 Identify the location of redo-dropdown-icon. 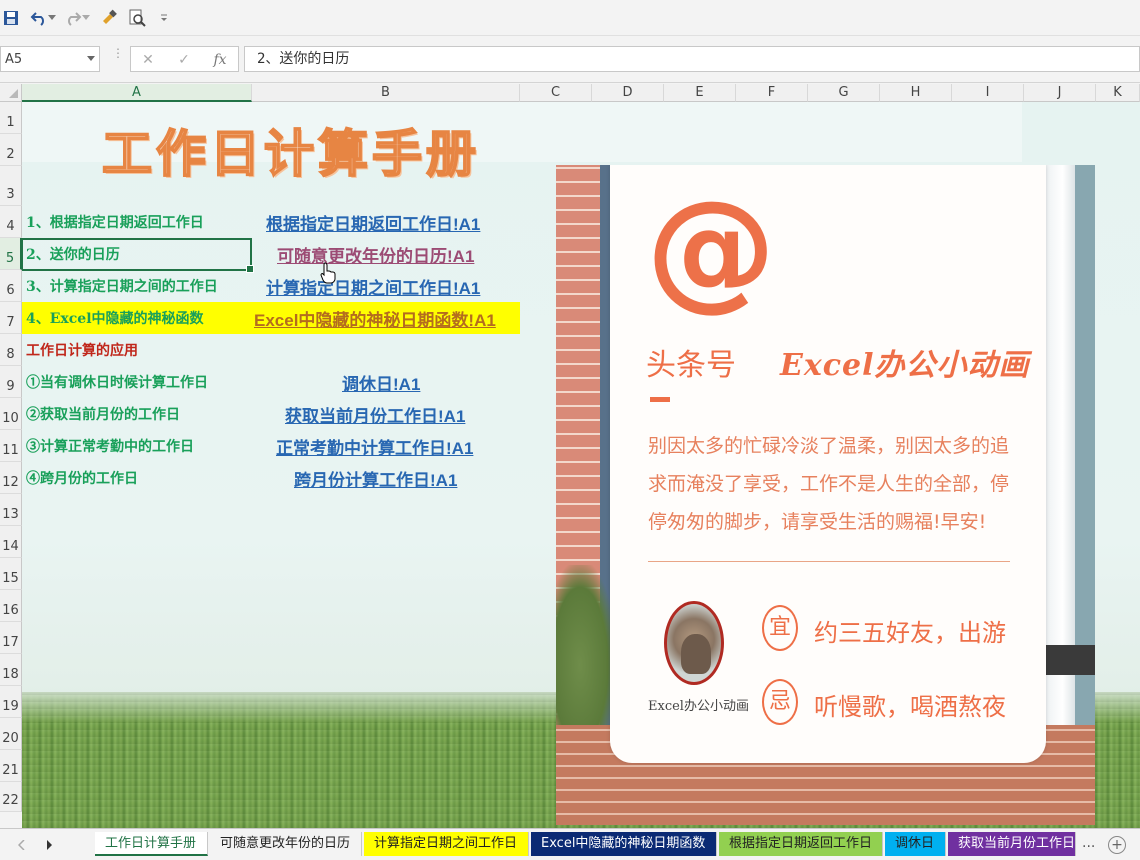
(86, 18).